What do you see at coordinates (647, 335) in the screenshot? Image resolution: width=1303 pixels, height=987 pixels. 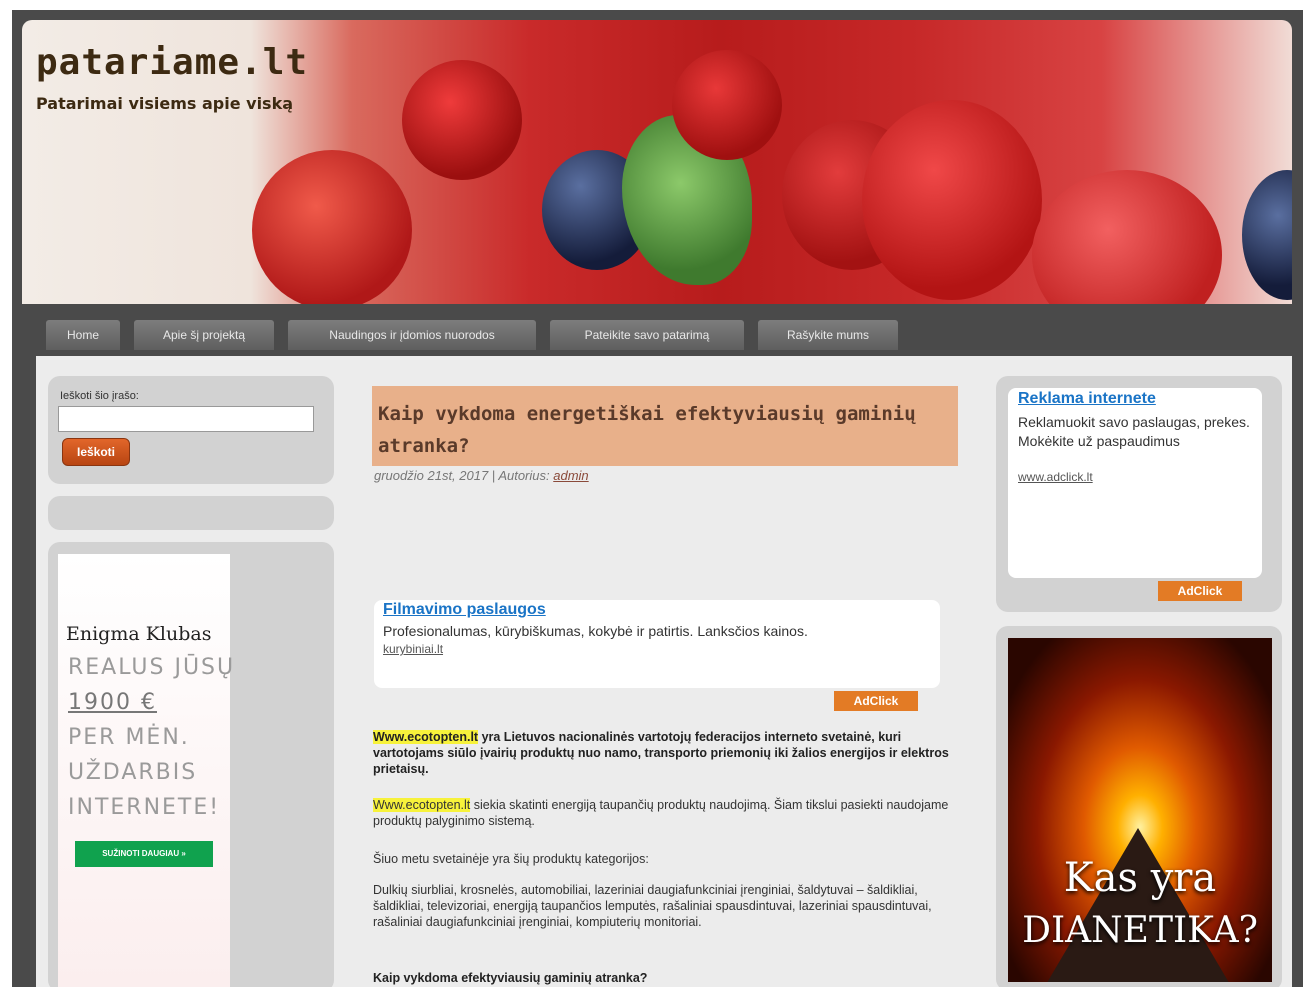 I see `nav-item-submit-tip: Pateikite savo patarimą` at bounding box center [647, 335].